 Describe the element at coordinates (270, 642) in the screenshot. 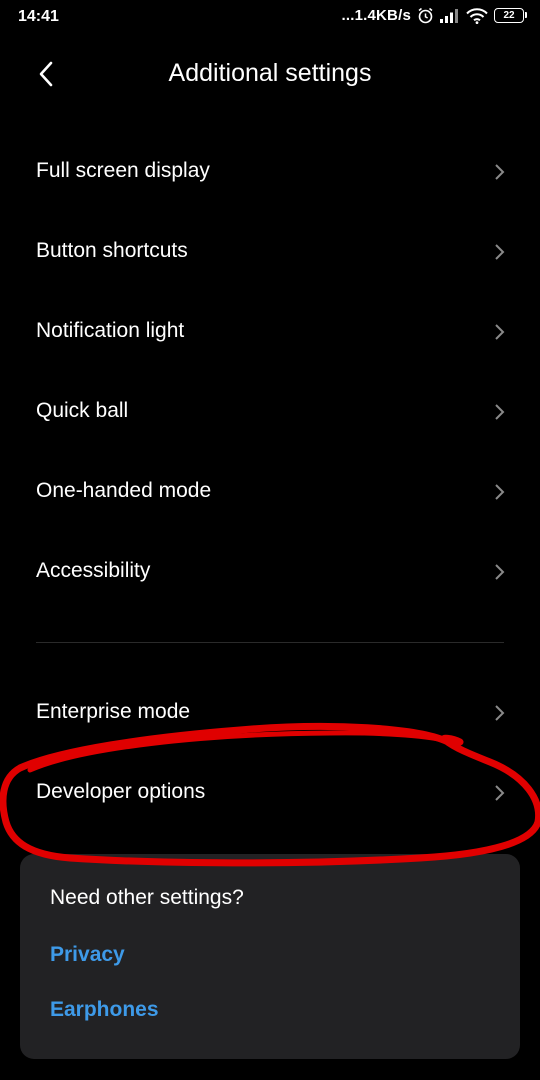

I see `section-divider` at that location.